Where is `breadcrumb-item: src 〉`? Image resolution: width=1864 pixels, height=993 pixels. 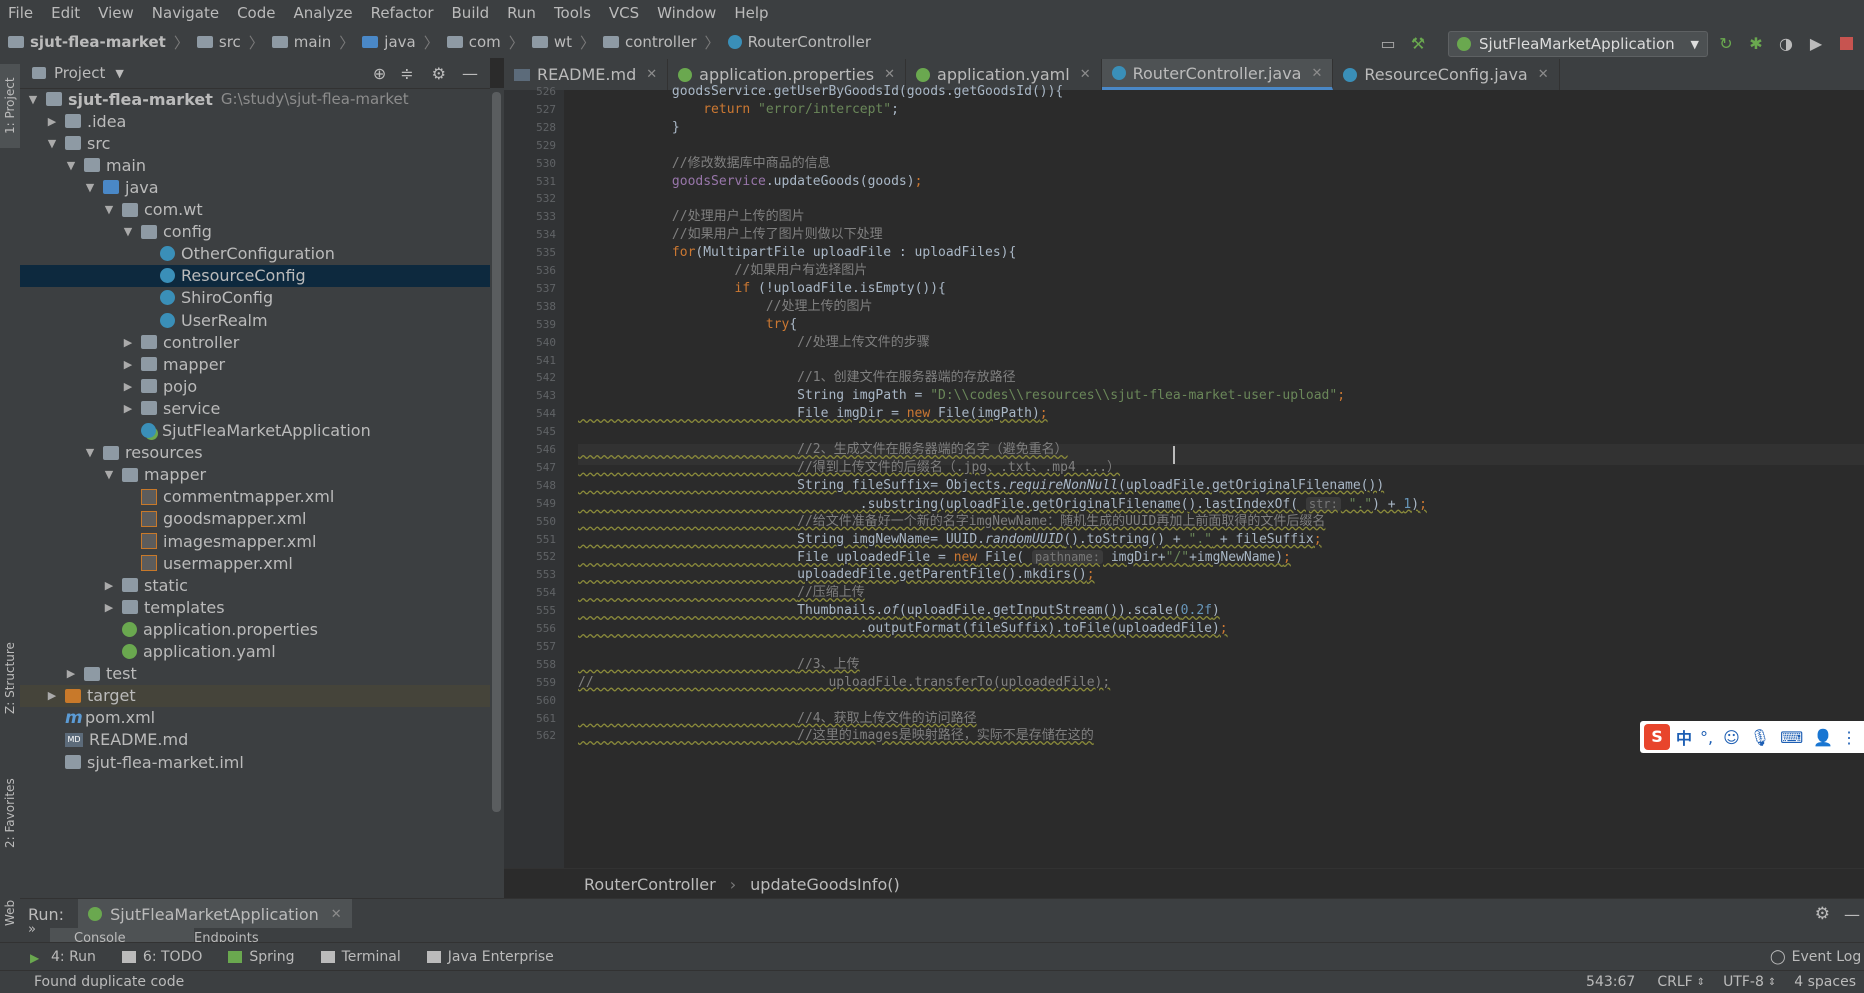 breadcrumb-item: src 〉 is located at coordinates (226, 42).